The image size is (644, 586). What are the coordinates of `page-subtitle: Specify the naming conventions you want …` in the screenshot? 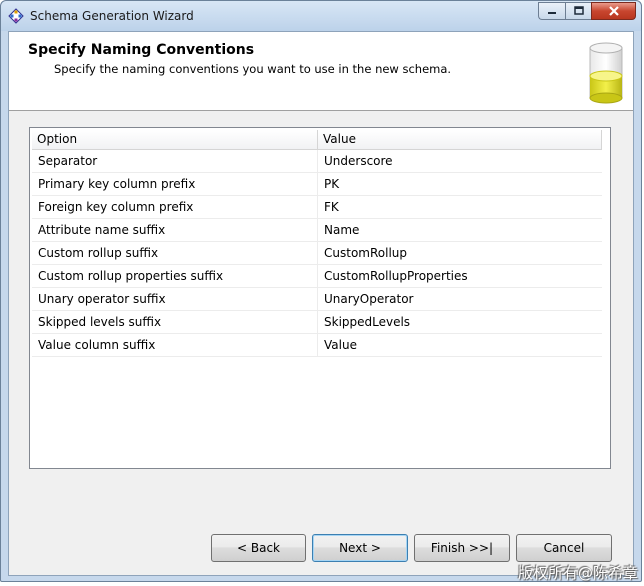 It's located at (253, 69).